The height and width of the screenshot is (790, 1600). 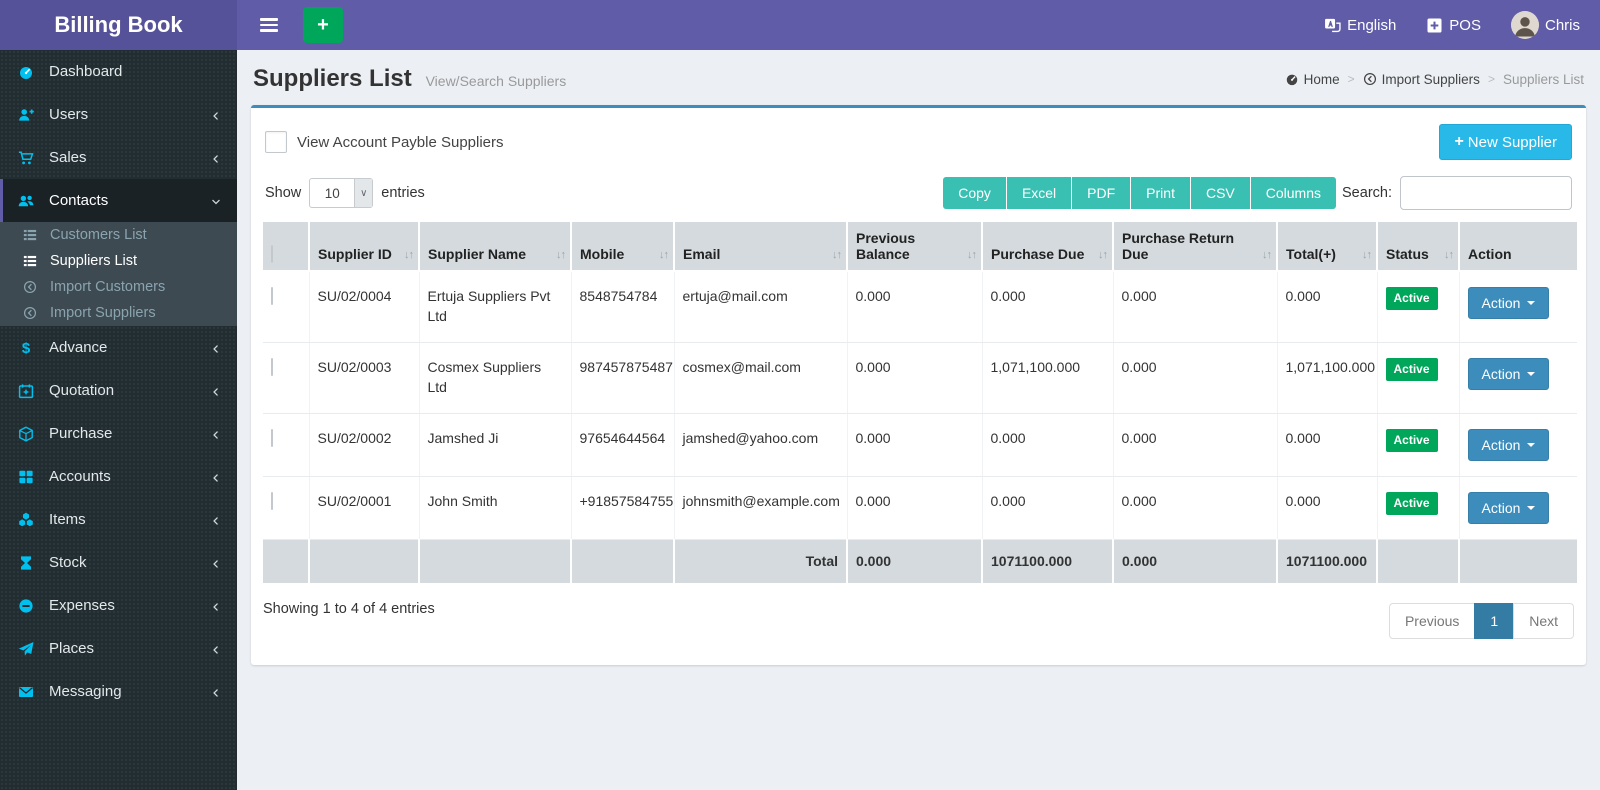 I want to click on cube-icon, so click(x=28, y=433).